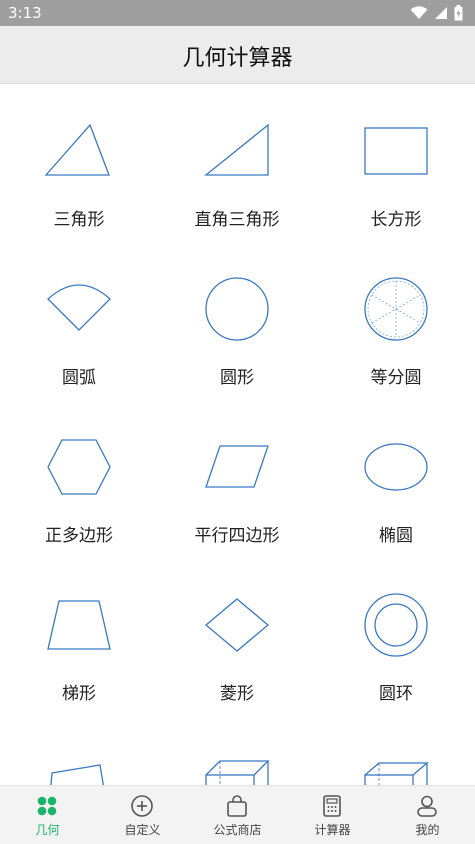 This screenshot has width=475, height=844. What do you see at coordinates (237, 58) in the screenshot?
I see `page-title: 几何计算器` at bounding box center [237, 58].